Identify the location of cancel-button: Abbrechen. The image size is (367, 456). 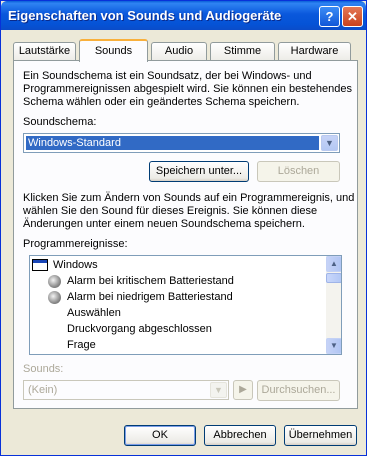
(240, 435).